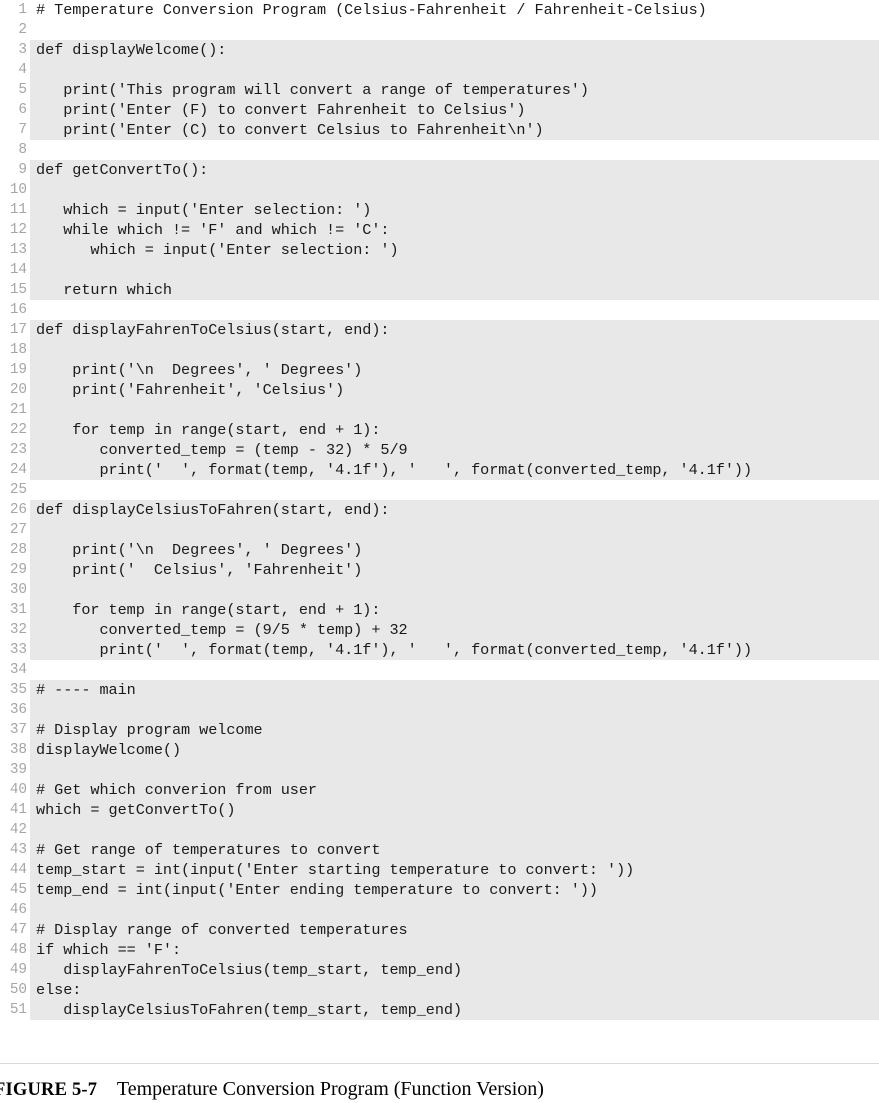 Image resolution: width=879 pixels, height=1103 pixels. Describe the element at coordinates (222, 450) in the screenshot. I see `code-text: converted_temp = (temp - 32) * 5/9` at that location.